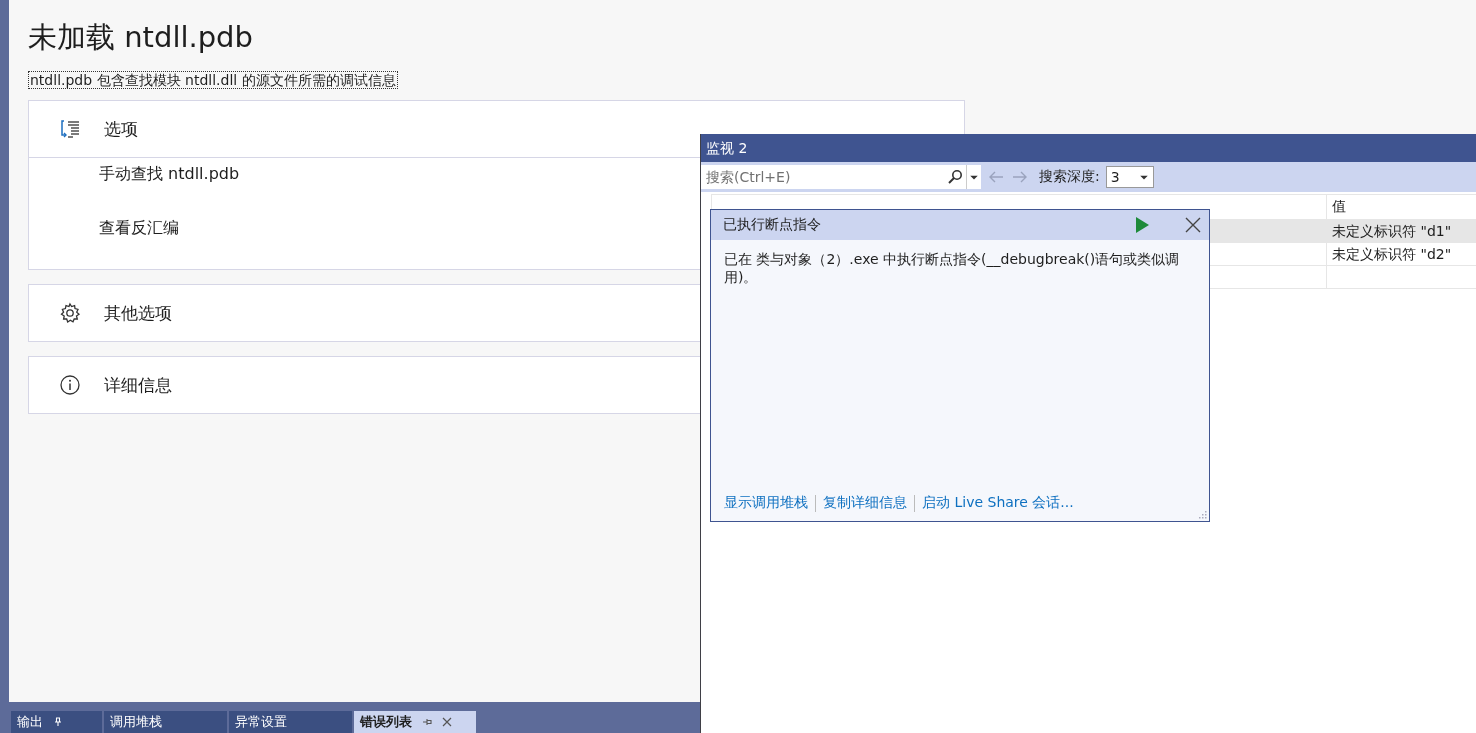 The height and width of the screenshot is (733, 1476). What do you see at coordinates (1202, 514) in the screenshot?
I see `resize-grip-icon` at bounding box center [1202, 514].